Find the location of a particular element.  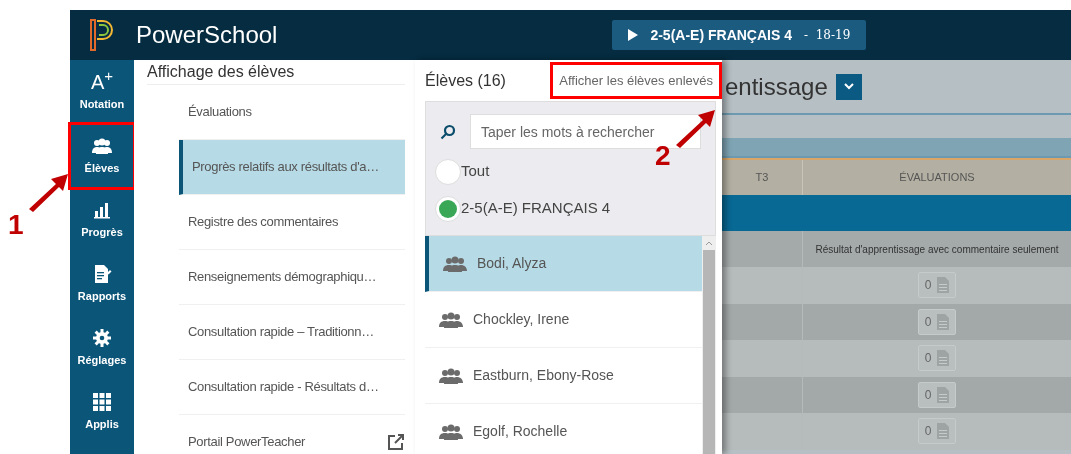

sidebar-item: Élèves is located at coordinates (102, 156).